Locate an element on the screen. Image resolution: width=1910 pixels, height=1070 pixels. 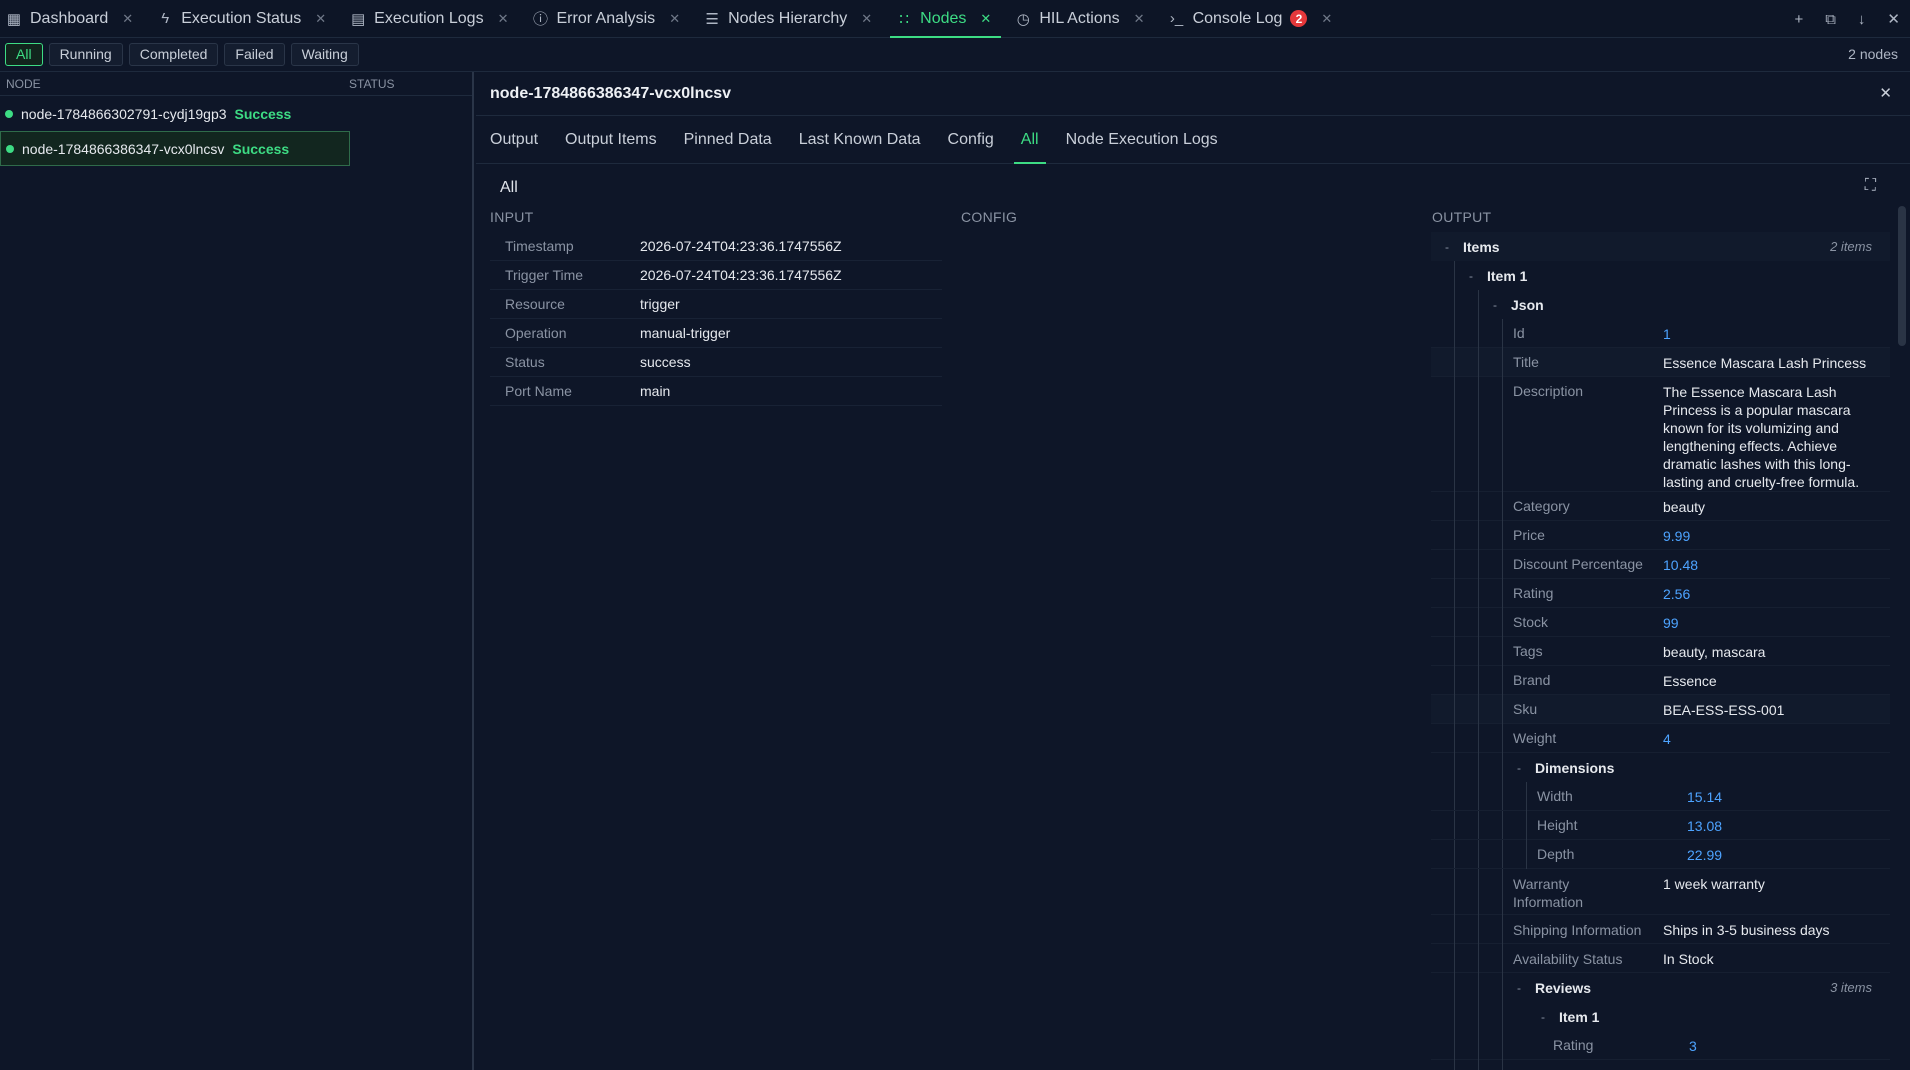
fullscreen-icon: ⛶ is located at coordinates (1870, 186).